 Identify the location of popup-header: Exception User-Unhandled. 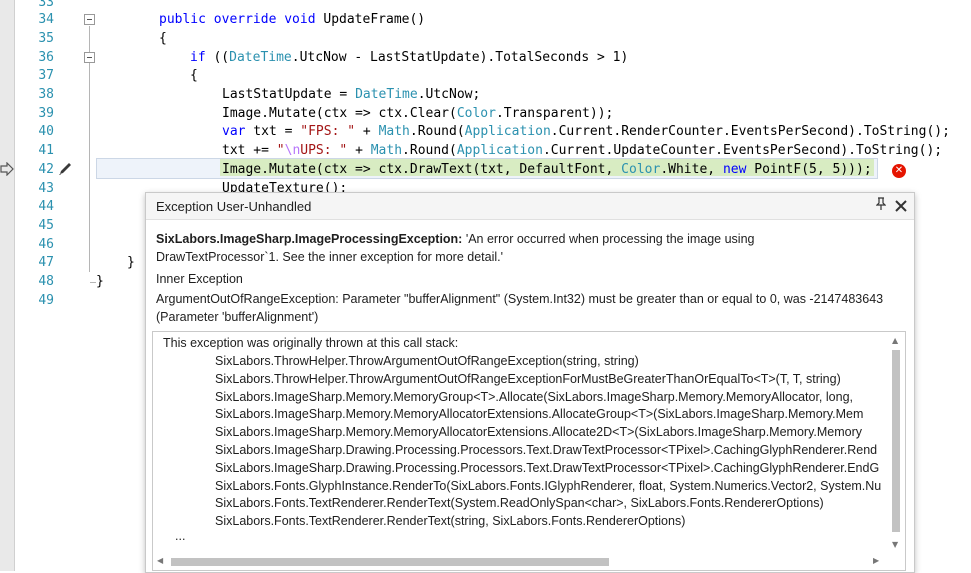
(530, 206).